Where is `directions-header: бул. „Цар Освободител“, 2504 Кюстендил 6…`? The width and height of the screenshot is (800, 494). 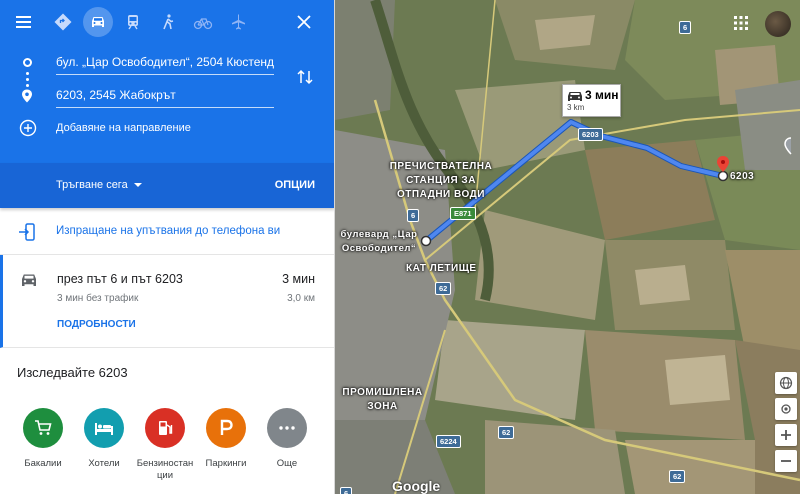 directions-header: бул. „Цар Освободител“, 2504 Кюстендил 6… is located at coordinates (167, 81).